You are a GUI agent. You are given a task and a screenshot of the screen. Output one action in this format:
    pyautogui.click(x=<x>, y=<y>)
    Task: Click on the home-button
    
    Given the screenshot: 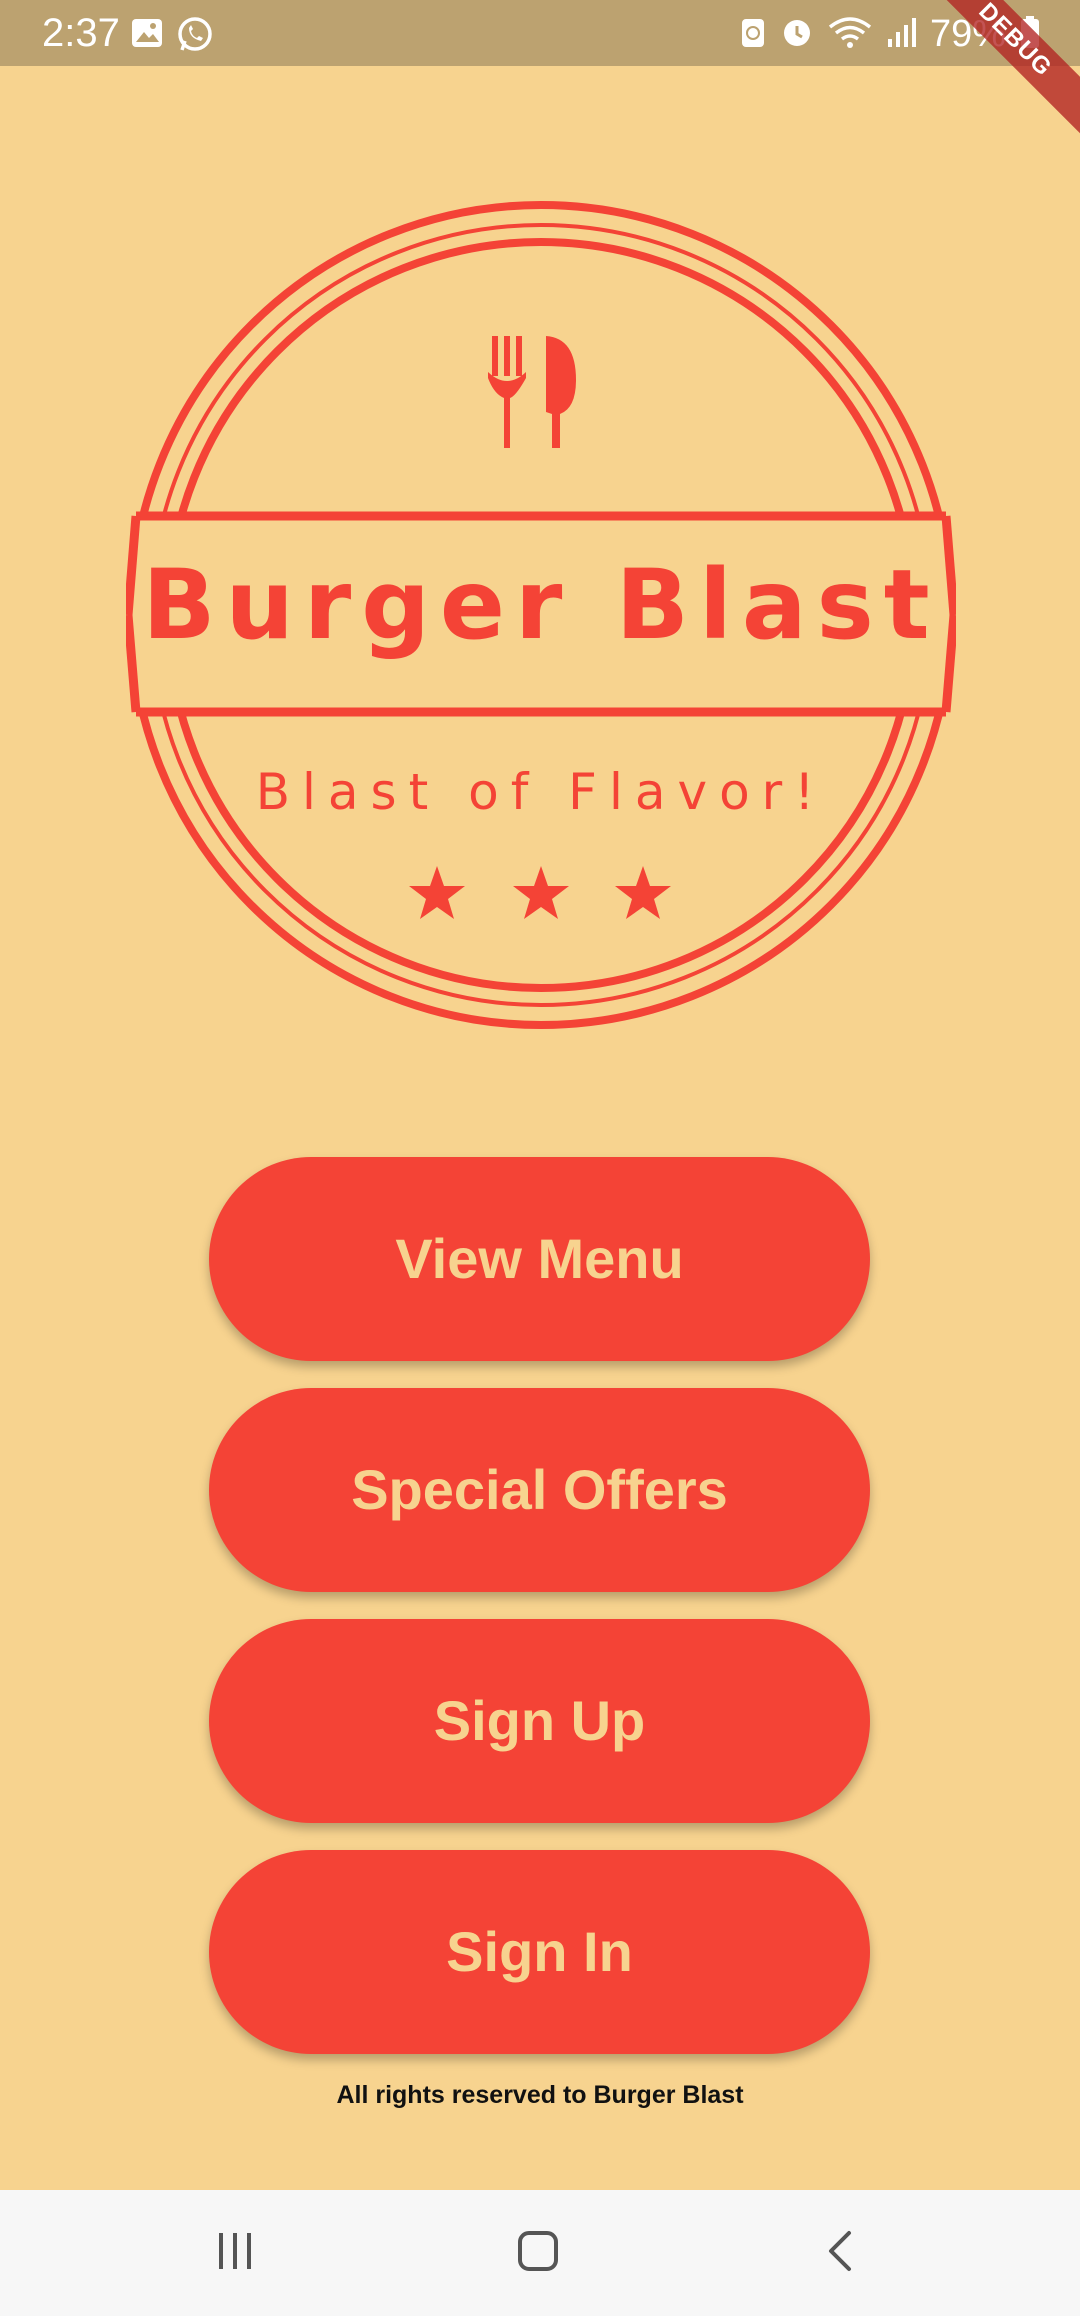 What is the action you would take?
    pyautogui.click(x=538, y=2253)
    